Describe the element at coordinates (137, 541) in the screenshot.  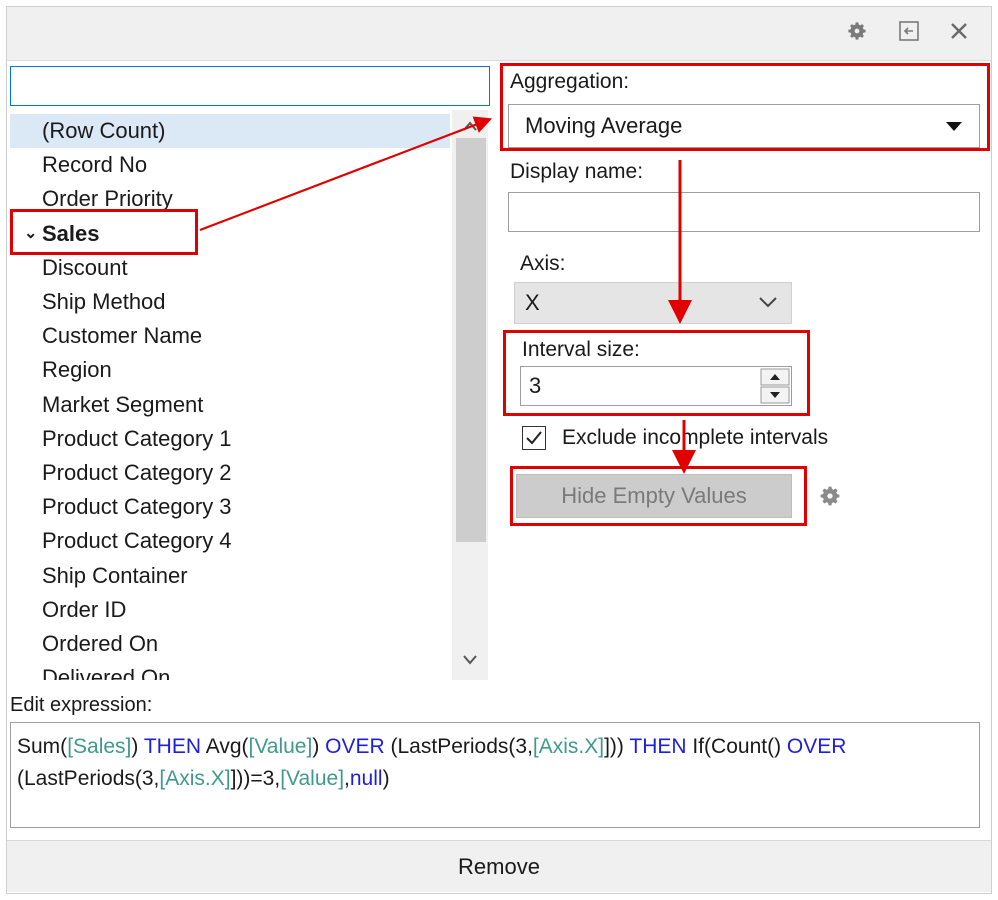
I see `column-list-item-label: Product Category 4` at that location.